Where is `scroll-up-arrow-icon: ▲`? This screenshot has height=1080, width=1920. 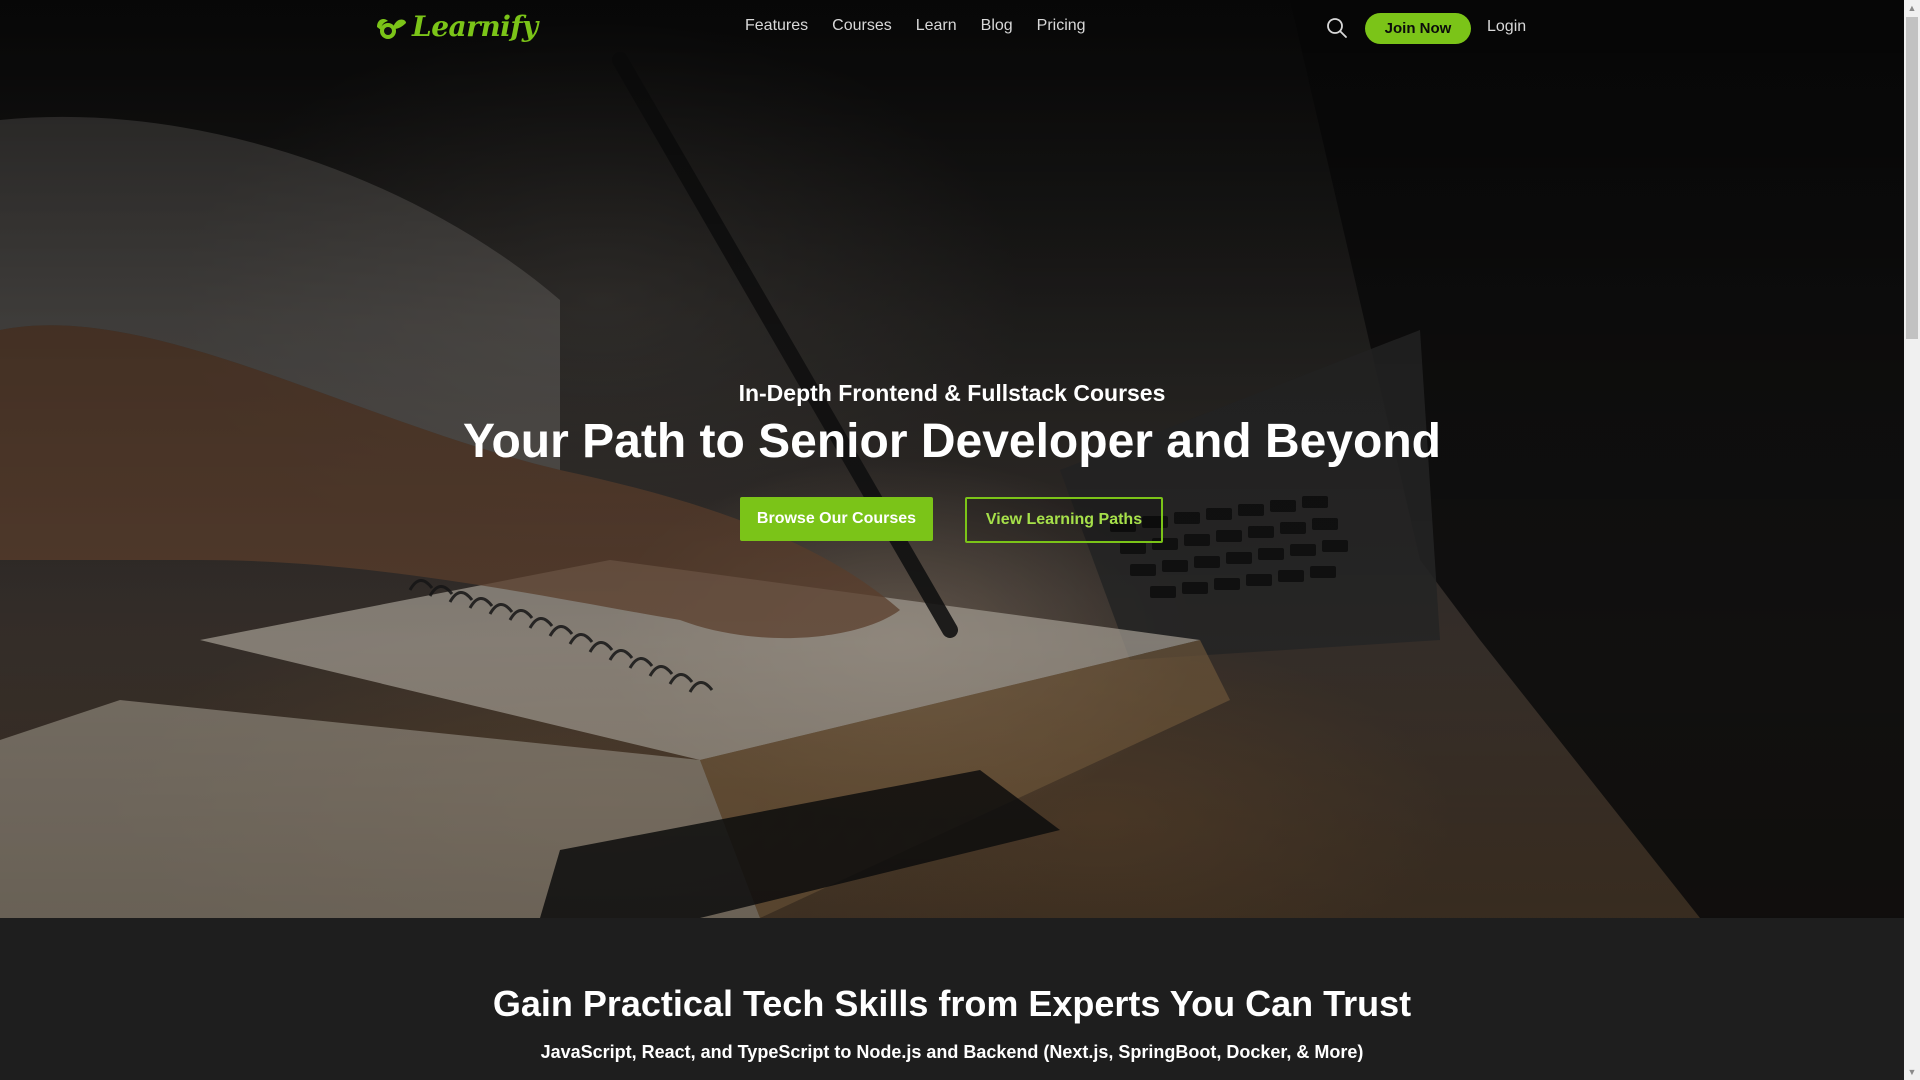 scroll-up-arrow-icon: ▲ is located at coordinates (1912, 8).